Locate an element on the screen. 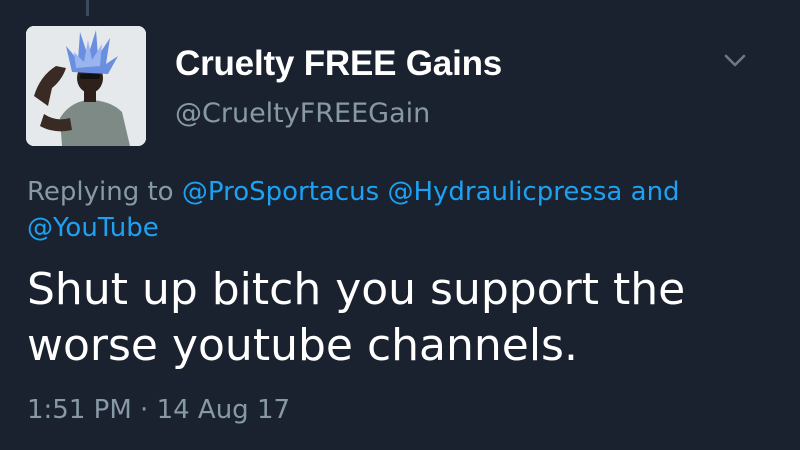 Image resolution: width=800 pixels, height=450 pixels. mention-link: @Hydraulicpressa is located at coordinates (504, 192).